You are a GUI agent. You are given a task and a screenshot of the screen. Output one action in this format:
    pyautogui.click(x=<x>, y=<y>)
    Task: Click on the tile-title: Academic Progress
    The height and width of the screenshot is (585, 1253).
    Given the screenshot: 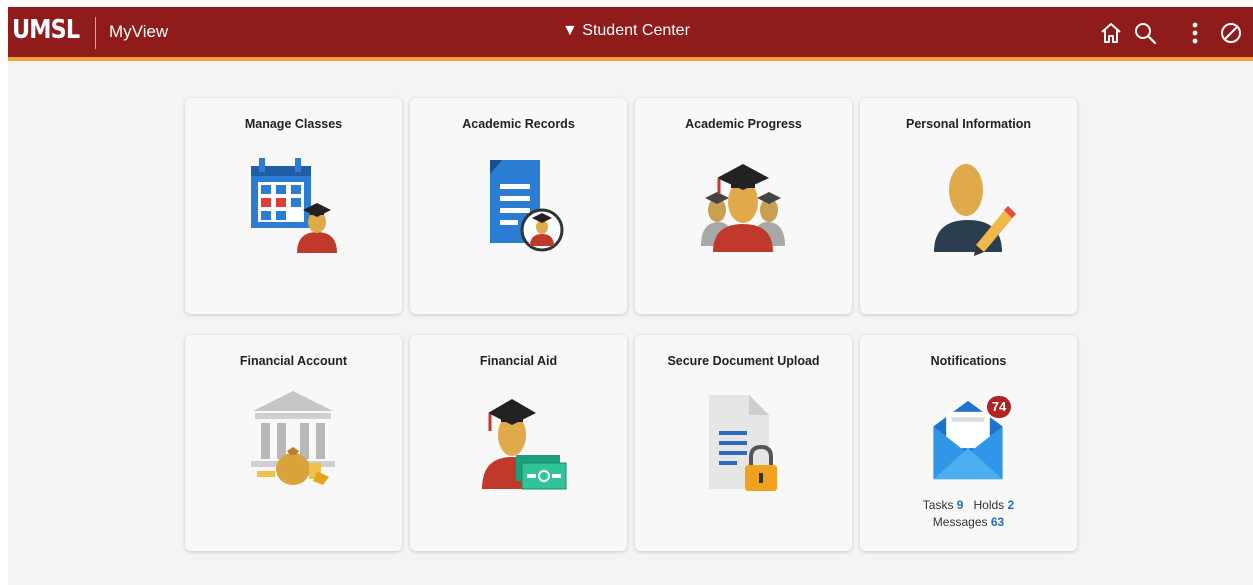 What is the action you would take?
    pyautogui.click(x=743, y=124)
    